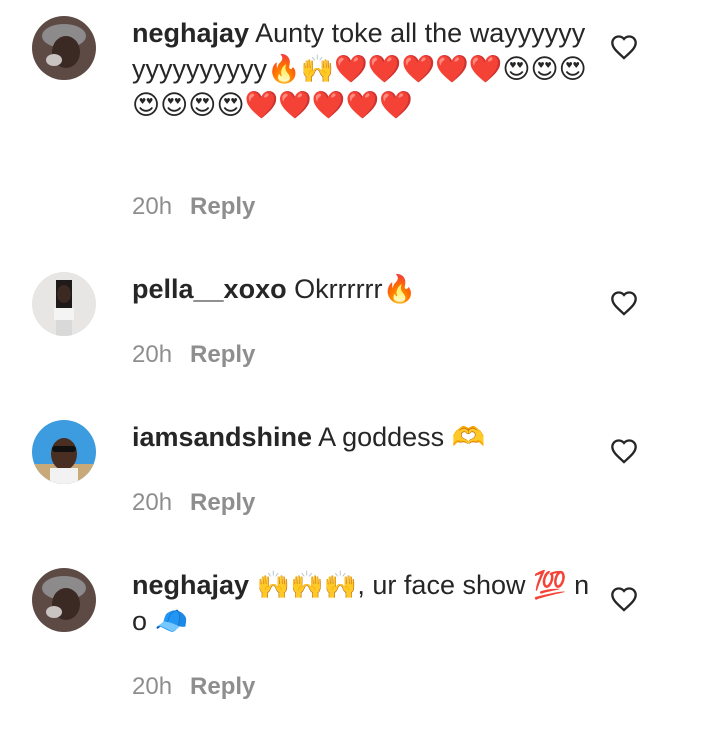 This screenshot has width=720, height=733. I want to click on comment-username: iamsandshine, so click(222, 437).